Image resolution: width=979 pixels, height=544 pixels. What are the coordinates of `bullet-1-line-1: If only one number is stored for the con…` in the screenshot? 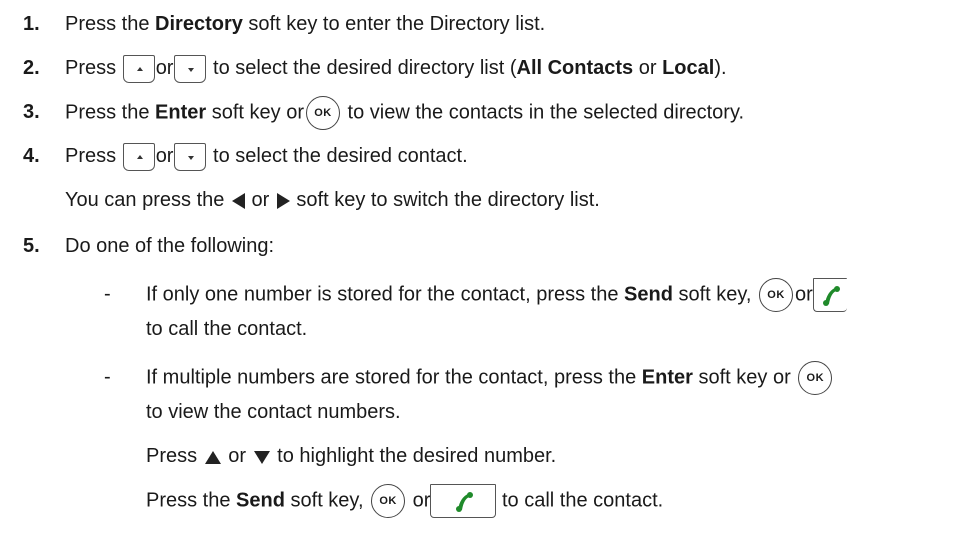 It's located at (496, 295).